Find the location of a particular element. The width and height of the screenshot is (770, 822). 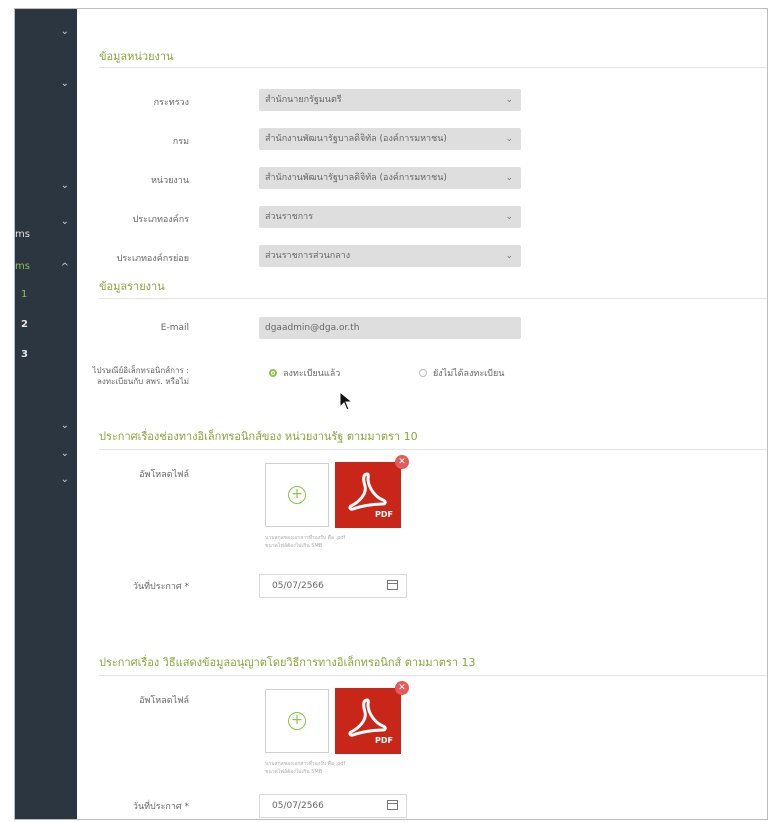

registered-radio is located at coordinates (273, 373).